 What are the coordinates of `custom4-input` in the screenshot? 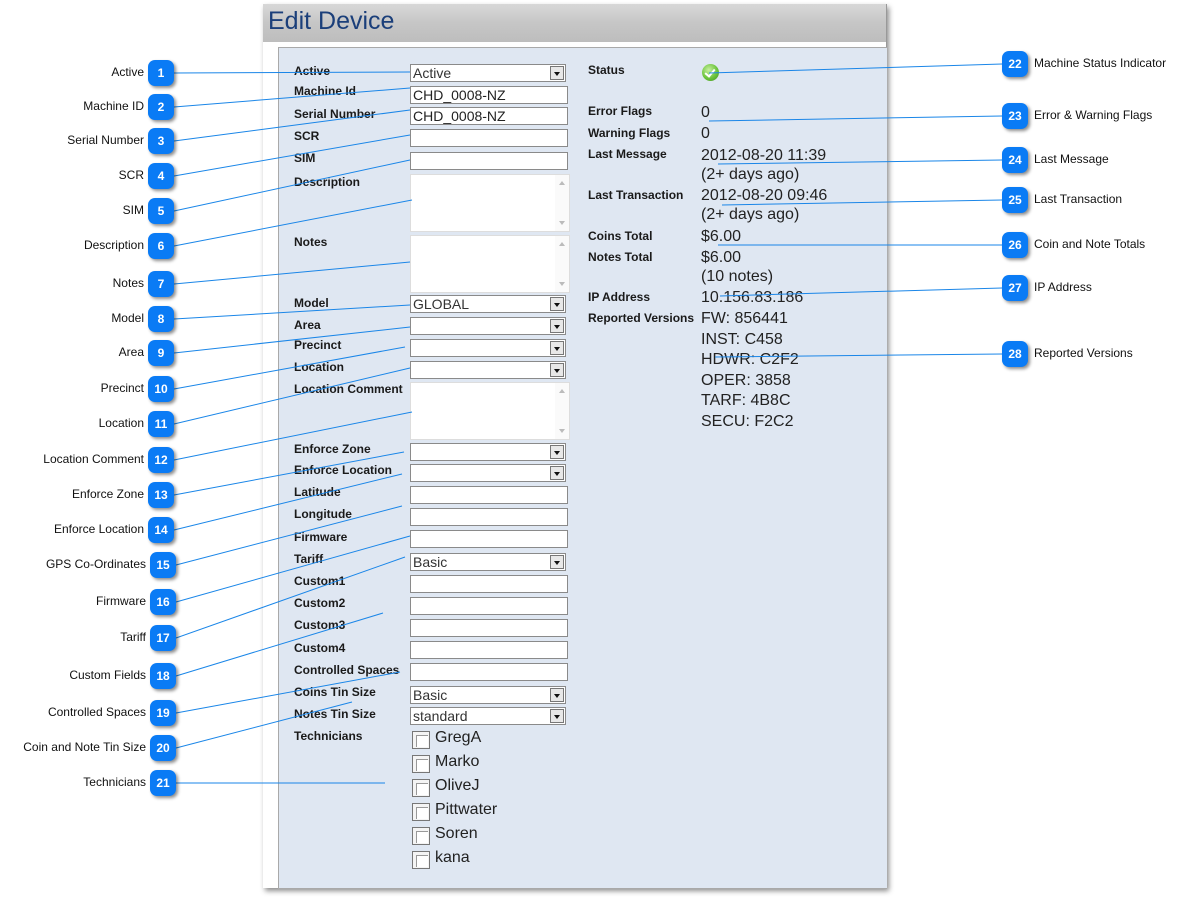 It's located at (489, 650).